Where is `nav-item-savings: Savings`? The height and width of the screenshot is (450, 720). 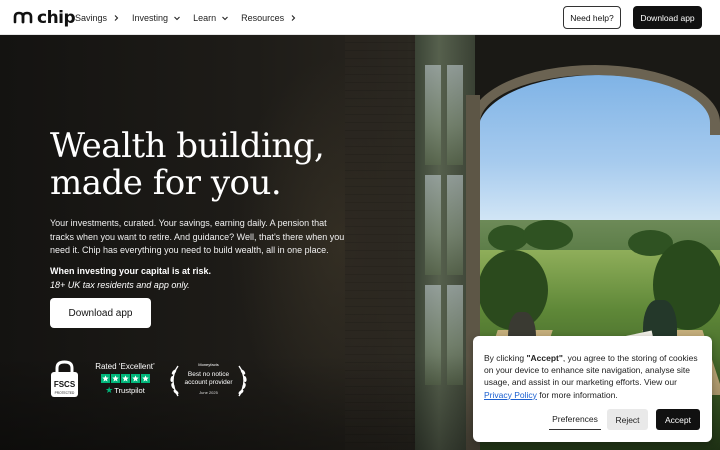 nav-item-savings: Savings is located at coordinates (97, 18).